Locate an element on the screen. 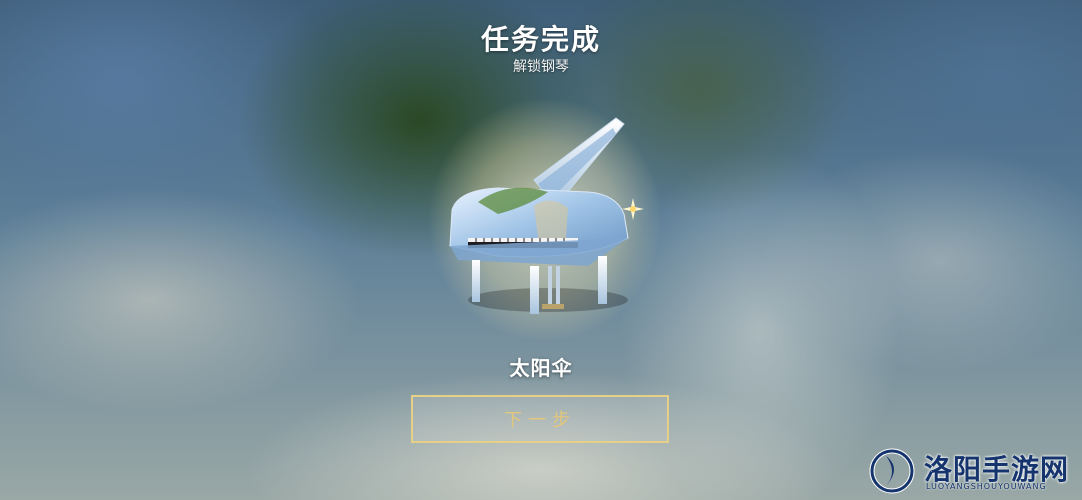 The height and width of the screenshot is (500, 1082). page-title: 任务完成 is located at coordinates (540, 39).